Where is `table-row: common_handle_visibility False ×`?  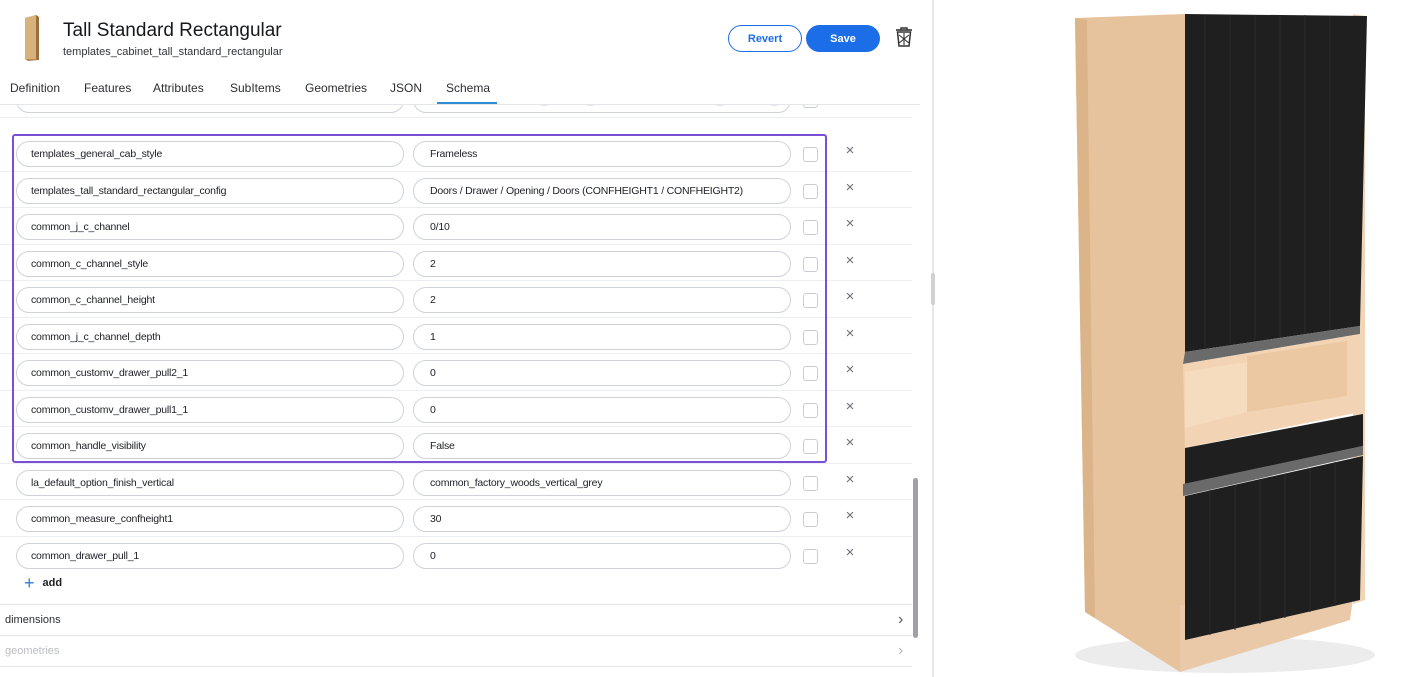 table-row: common_handle_visibility False × is located at coordinates (456, 445).